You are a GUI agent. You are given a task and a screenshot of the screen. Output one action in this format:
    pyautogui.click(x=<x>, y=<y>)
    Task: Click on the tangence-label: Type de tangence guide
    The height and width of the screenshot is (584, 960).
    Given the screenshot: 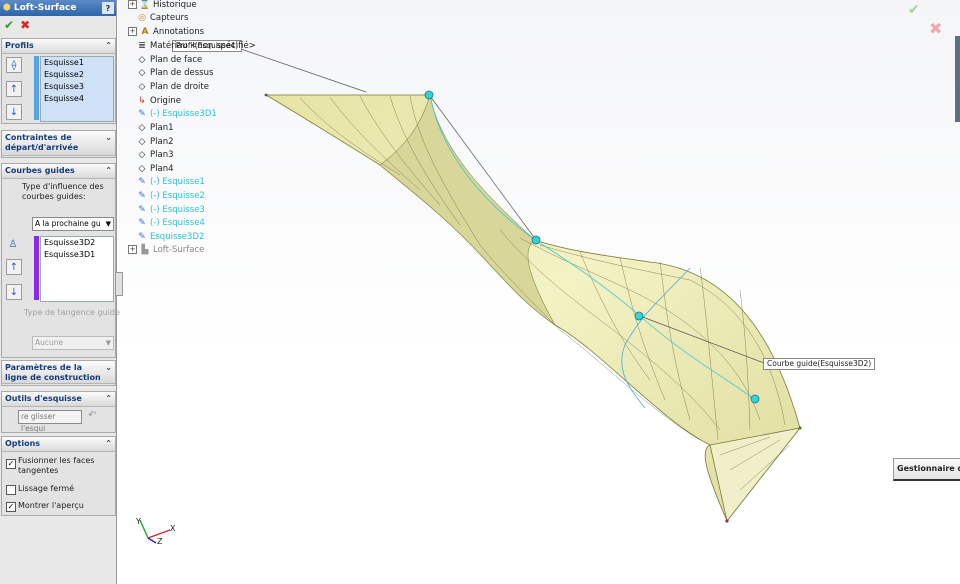 What is the action you would take?
    pyautogui.click(x=72, y=312)
    